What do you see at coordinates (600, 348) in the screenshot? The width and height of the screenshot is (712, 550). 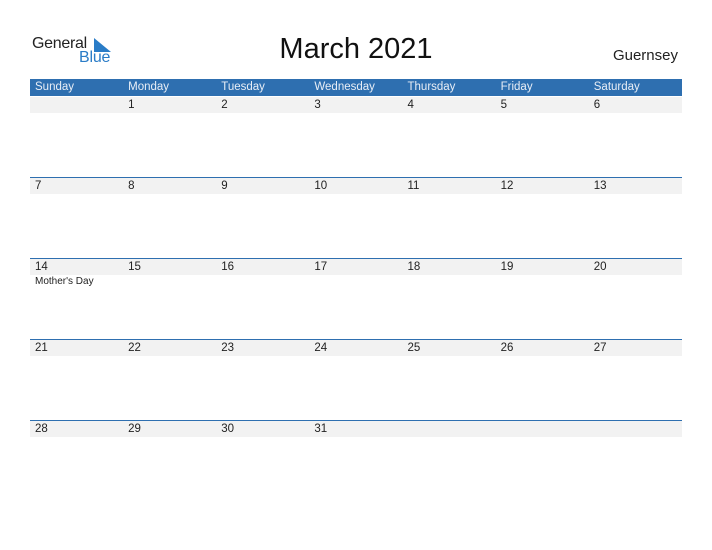 I see `day-cell: 27` at bounding box center [600, 348].